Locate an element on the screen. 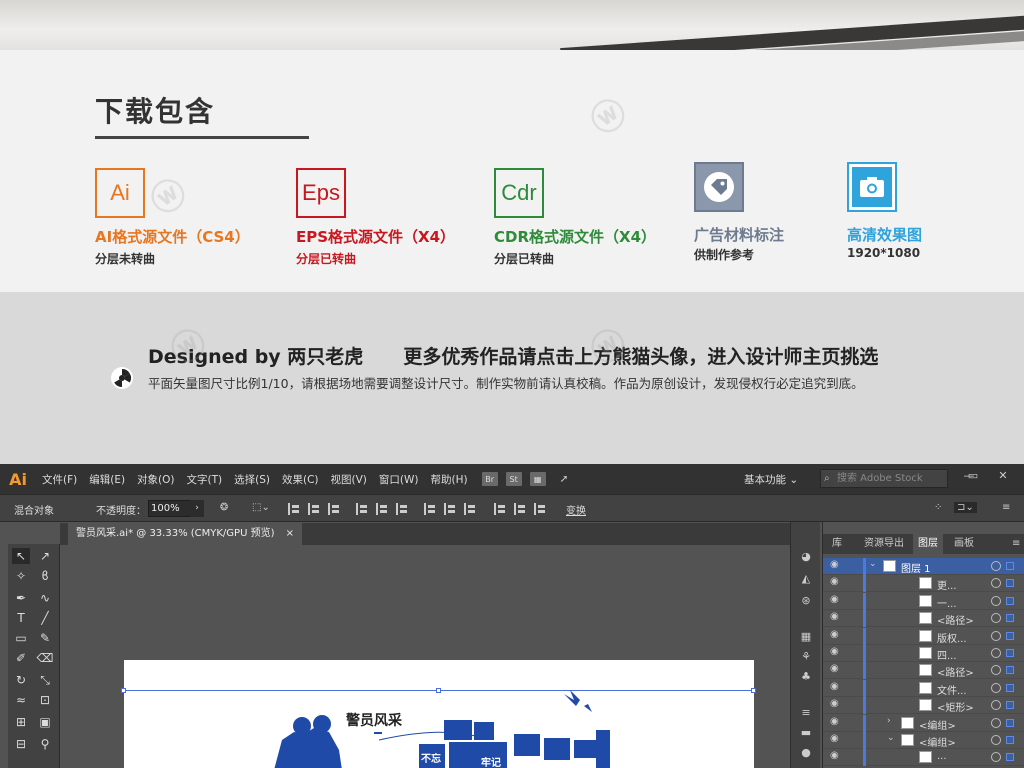 This screenshot has height=768, width=1024. menu-edit: 编辑(E) is located at coordinates (107, 479).